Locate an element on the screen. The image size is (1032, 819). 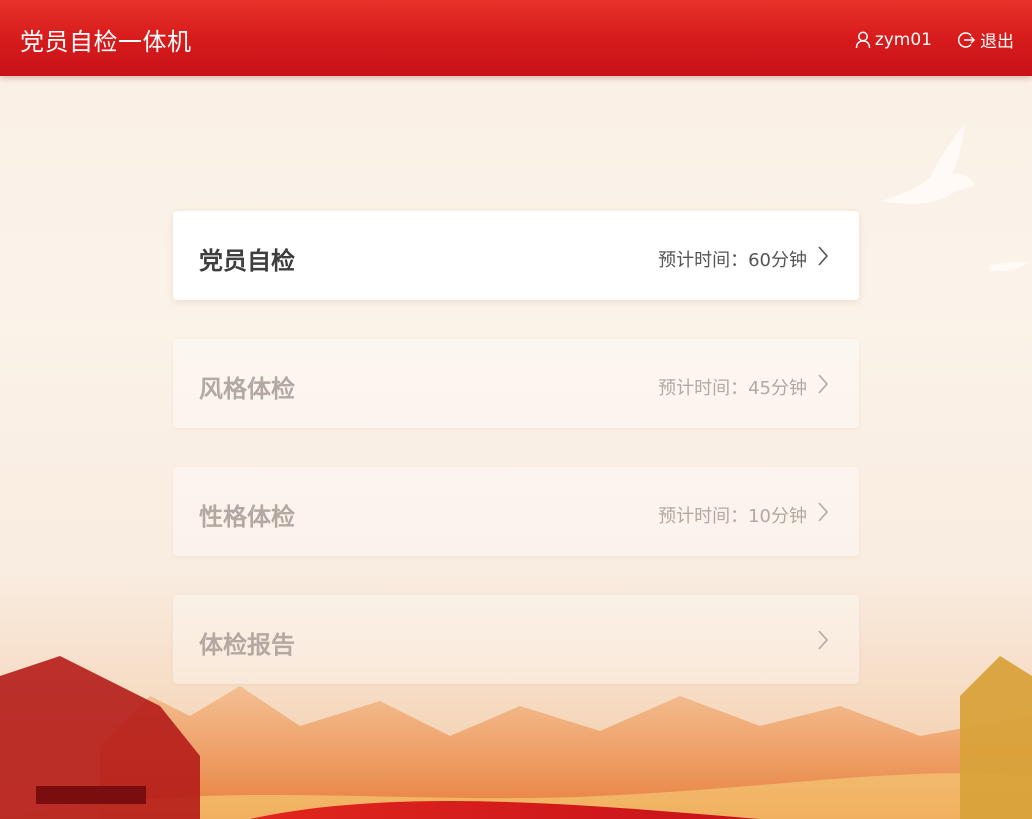
estimated-time: 预计时间：45分钟 is located at coordinates (732, 388).